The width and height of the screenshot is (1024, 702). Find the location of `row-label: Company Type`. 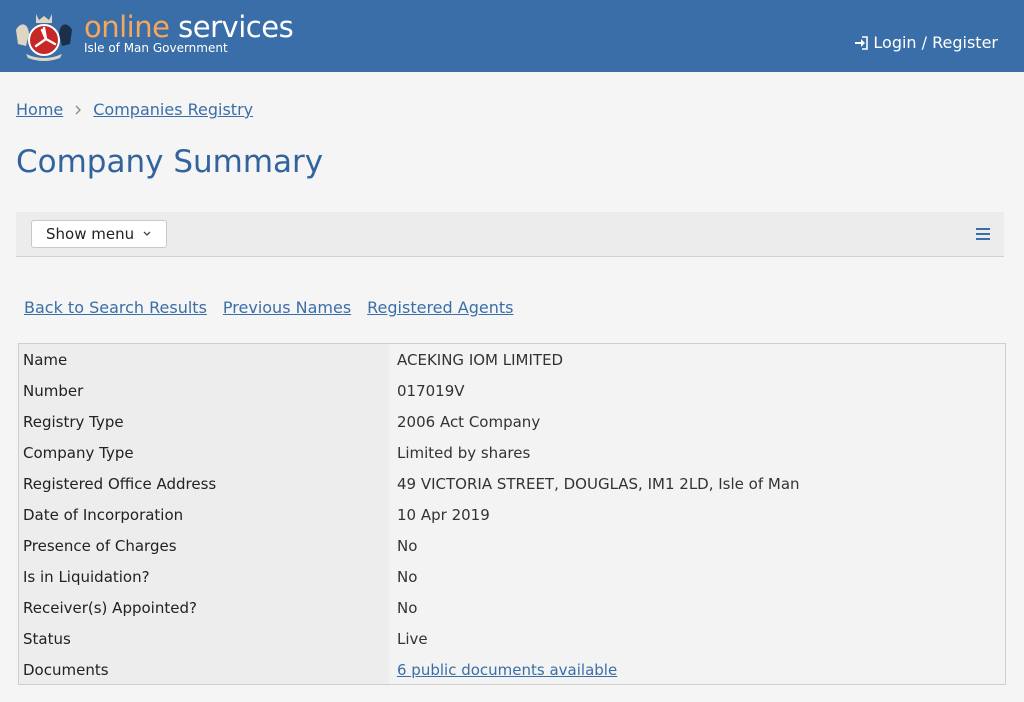

row-label: Company Type is located at coordinates (78, 452).